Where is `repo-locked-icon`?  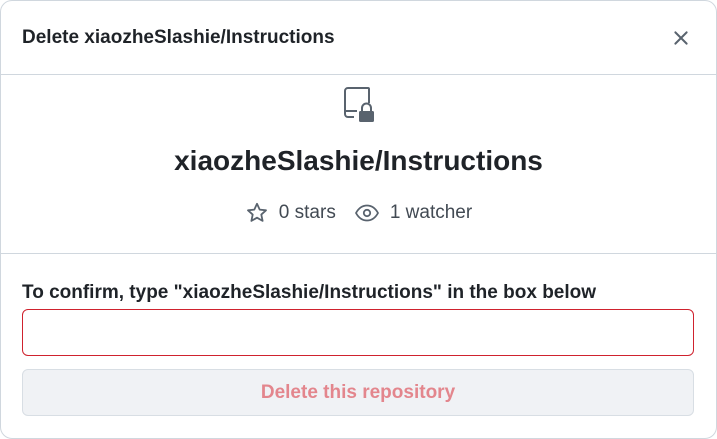
repo-locked-icon is located at coordinates (359, 104).